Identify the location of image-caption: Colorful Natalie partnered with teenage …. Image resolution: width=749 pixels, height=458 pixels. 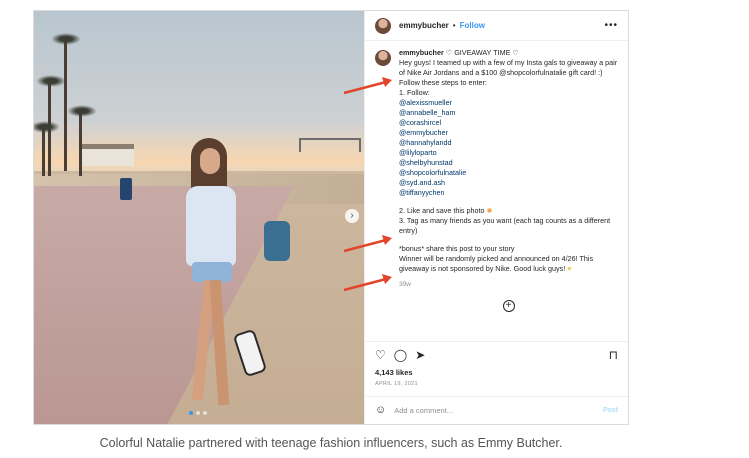
(331, 443).